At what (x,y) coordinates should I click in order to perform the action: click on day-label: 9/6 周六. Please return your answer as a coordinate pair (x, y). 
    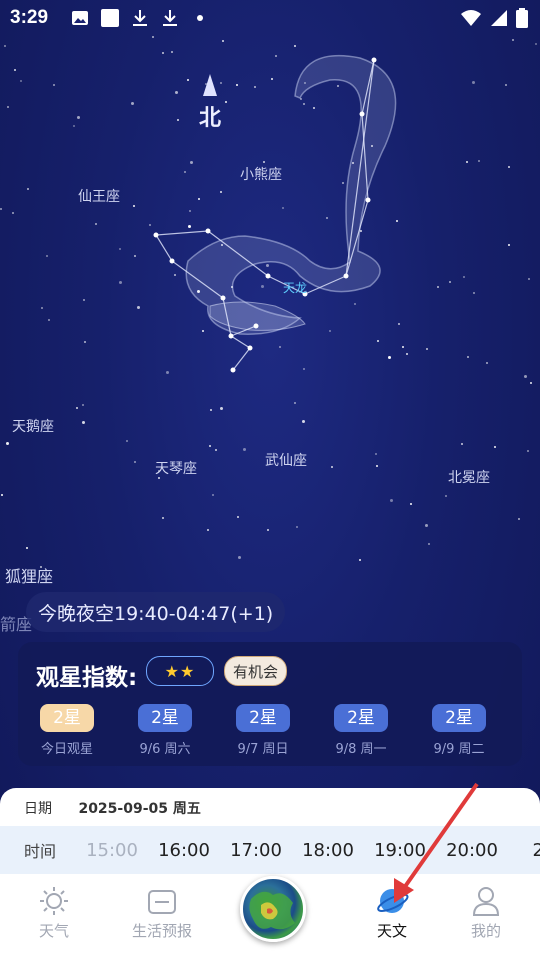
    Looking at the image, I should click on (165, 749).